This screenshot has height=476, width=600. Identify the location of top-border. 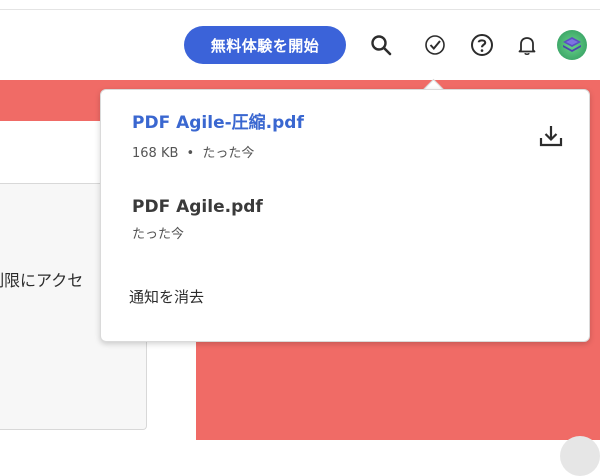
(300, 5).